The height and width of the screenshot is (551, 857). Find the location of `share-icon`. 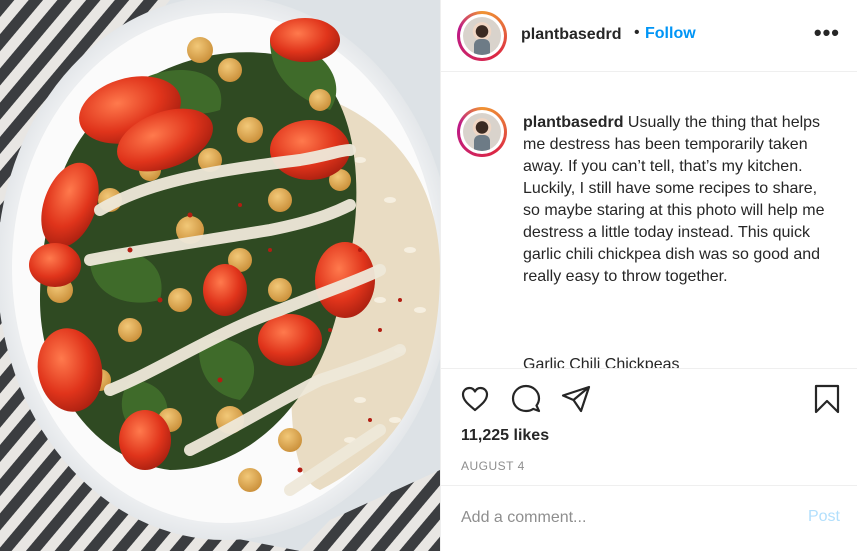

share-icon is located at coordinates (576, 399).